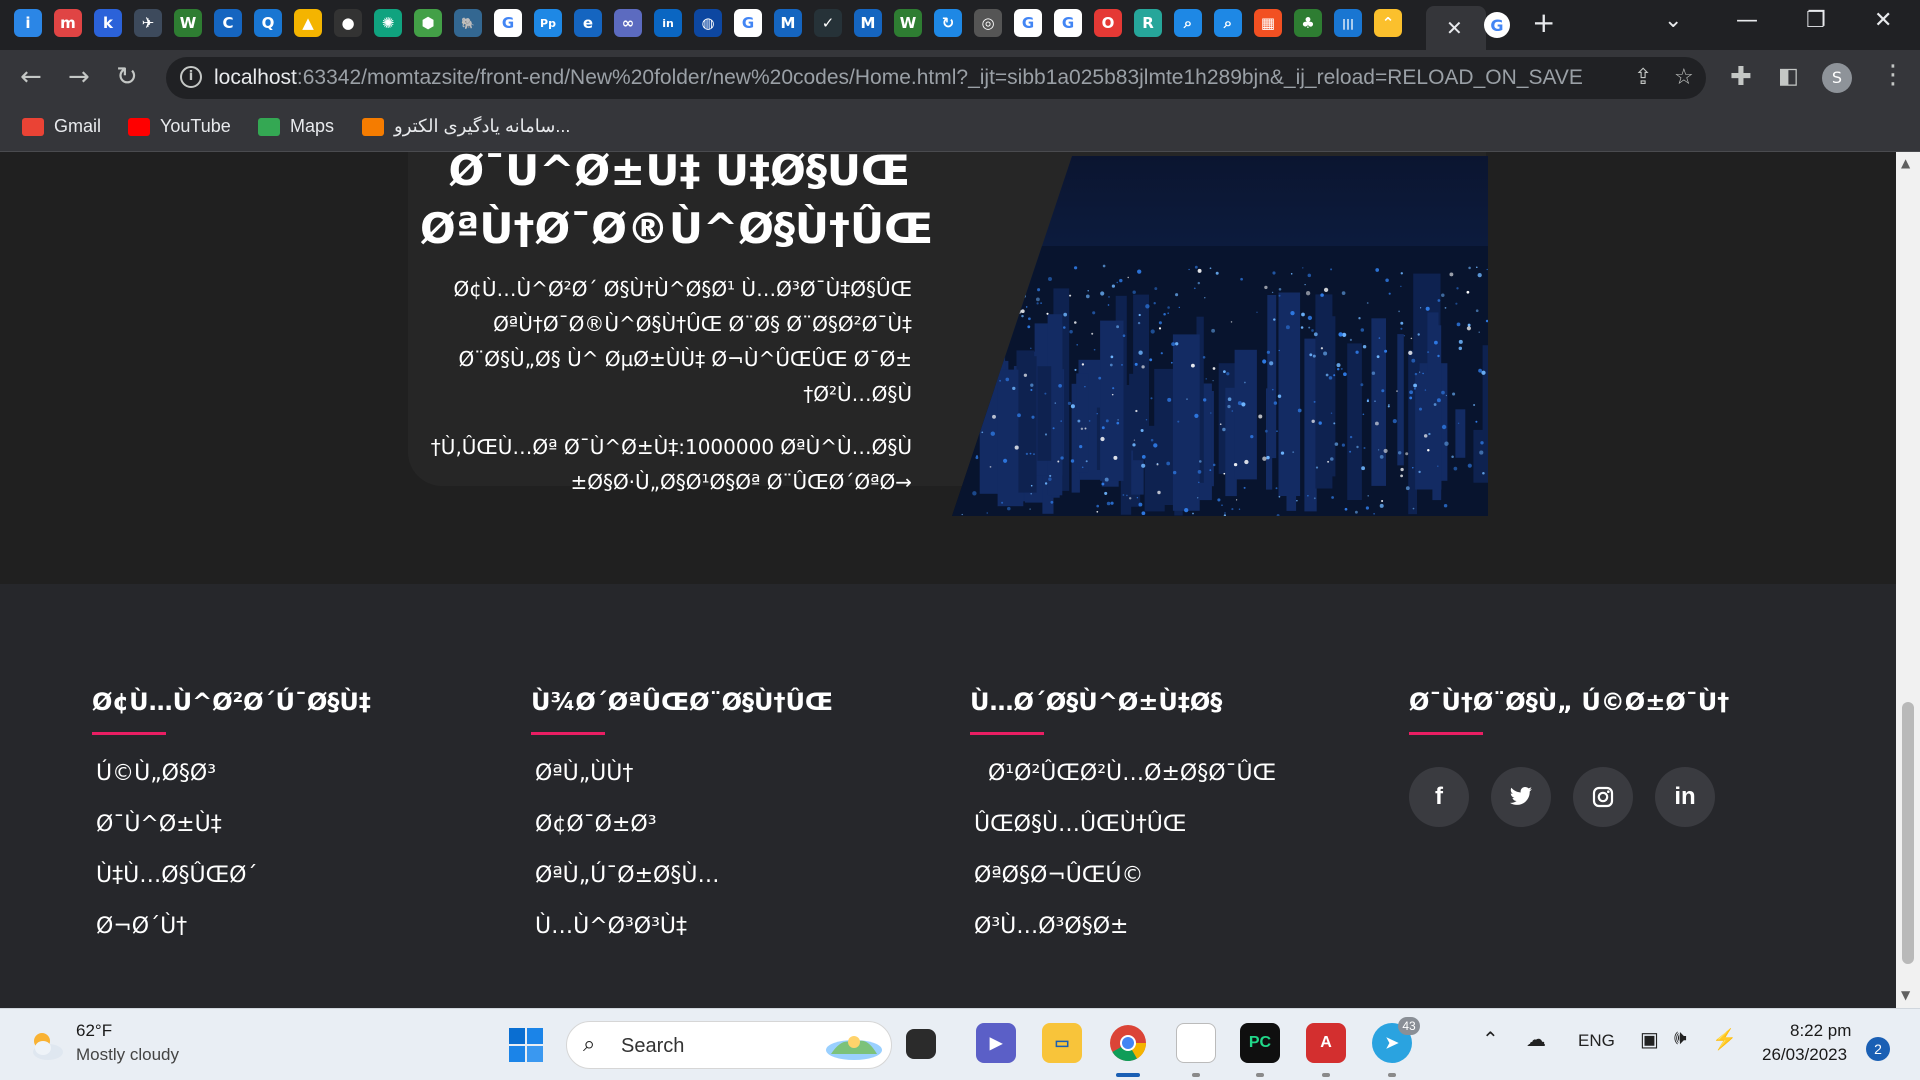  Describe the element at coordinates (1490, 1039) in the screenshot. I see `chevron-up-icon: ⌃` at that location.